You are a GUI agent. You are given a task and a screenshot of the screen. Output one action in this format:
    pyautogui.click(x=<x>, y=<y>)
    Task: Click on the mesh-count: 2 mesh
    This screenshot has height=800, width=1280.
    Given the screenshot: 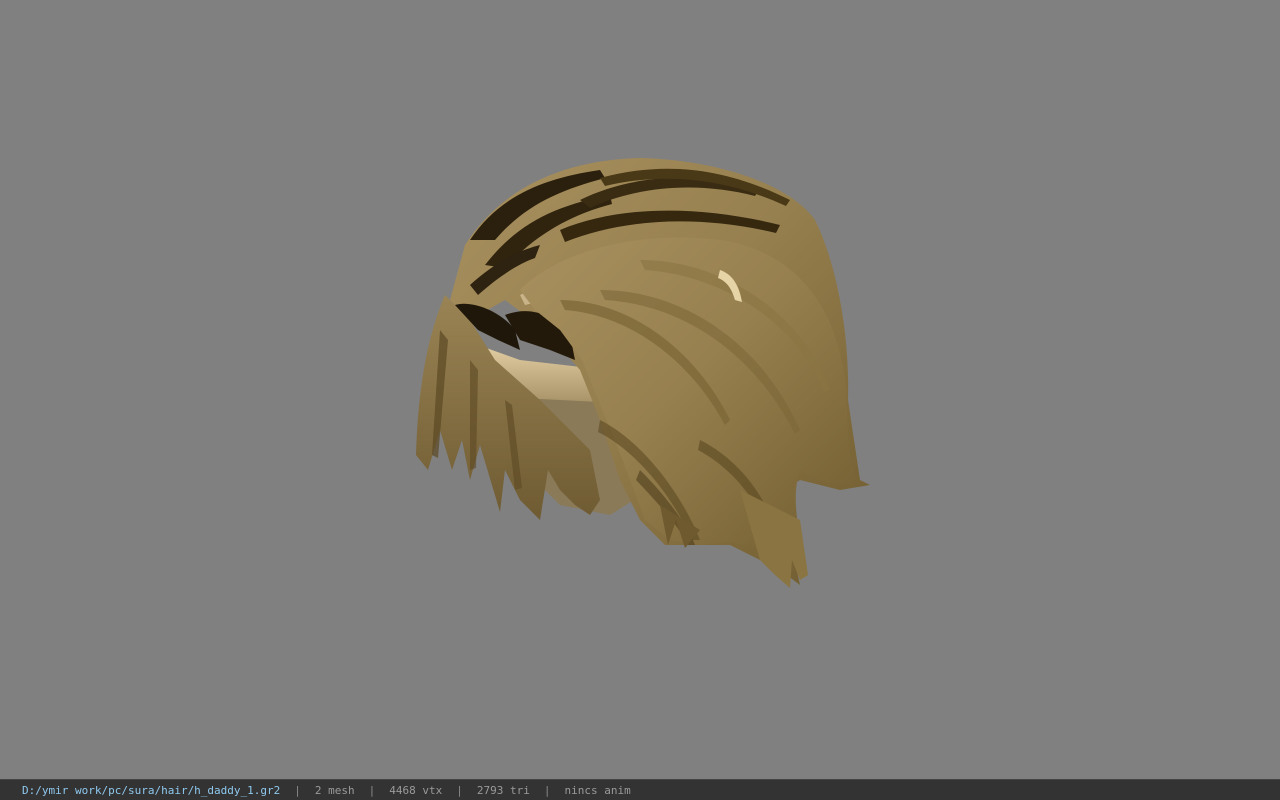 What is the action you would take?
    pyautogui.click(x=334, y=790)
    